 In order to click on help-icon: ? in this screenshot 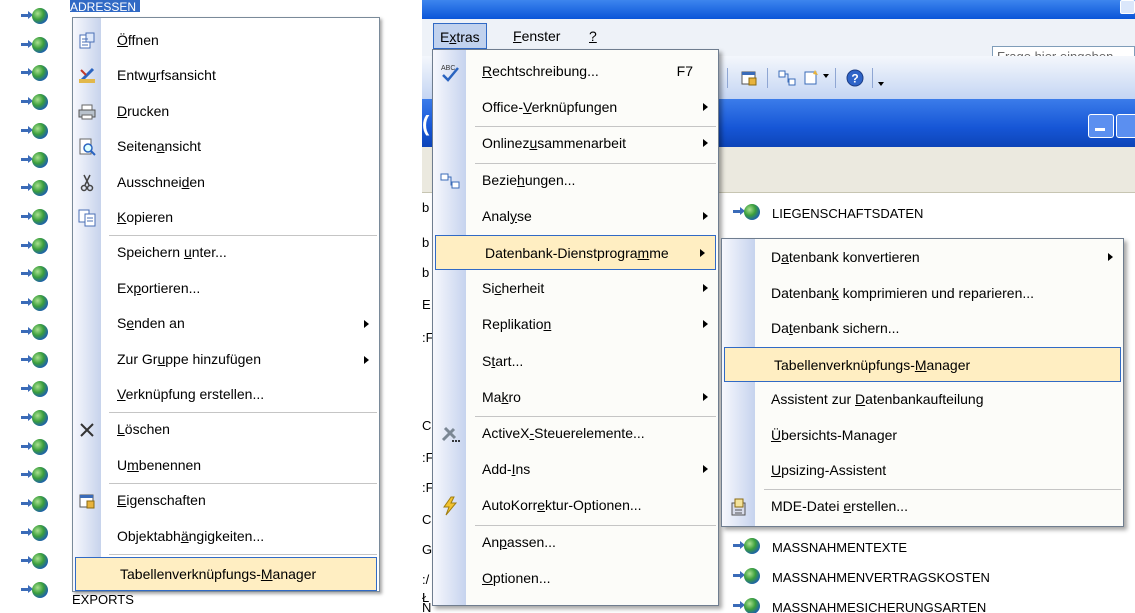, I will do `click(855, 78)`.